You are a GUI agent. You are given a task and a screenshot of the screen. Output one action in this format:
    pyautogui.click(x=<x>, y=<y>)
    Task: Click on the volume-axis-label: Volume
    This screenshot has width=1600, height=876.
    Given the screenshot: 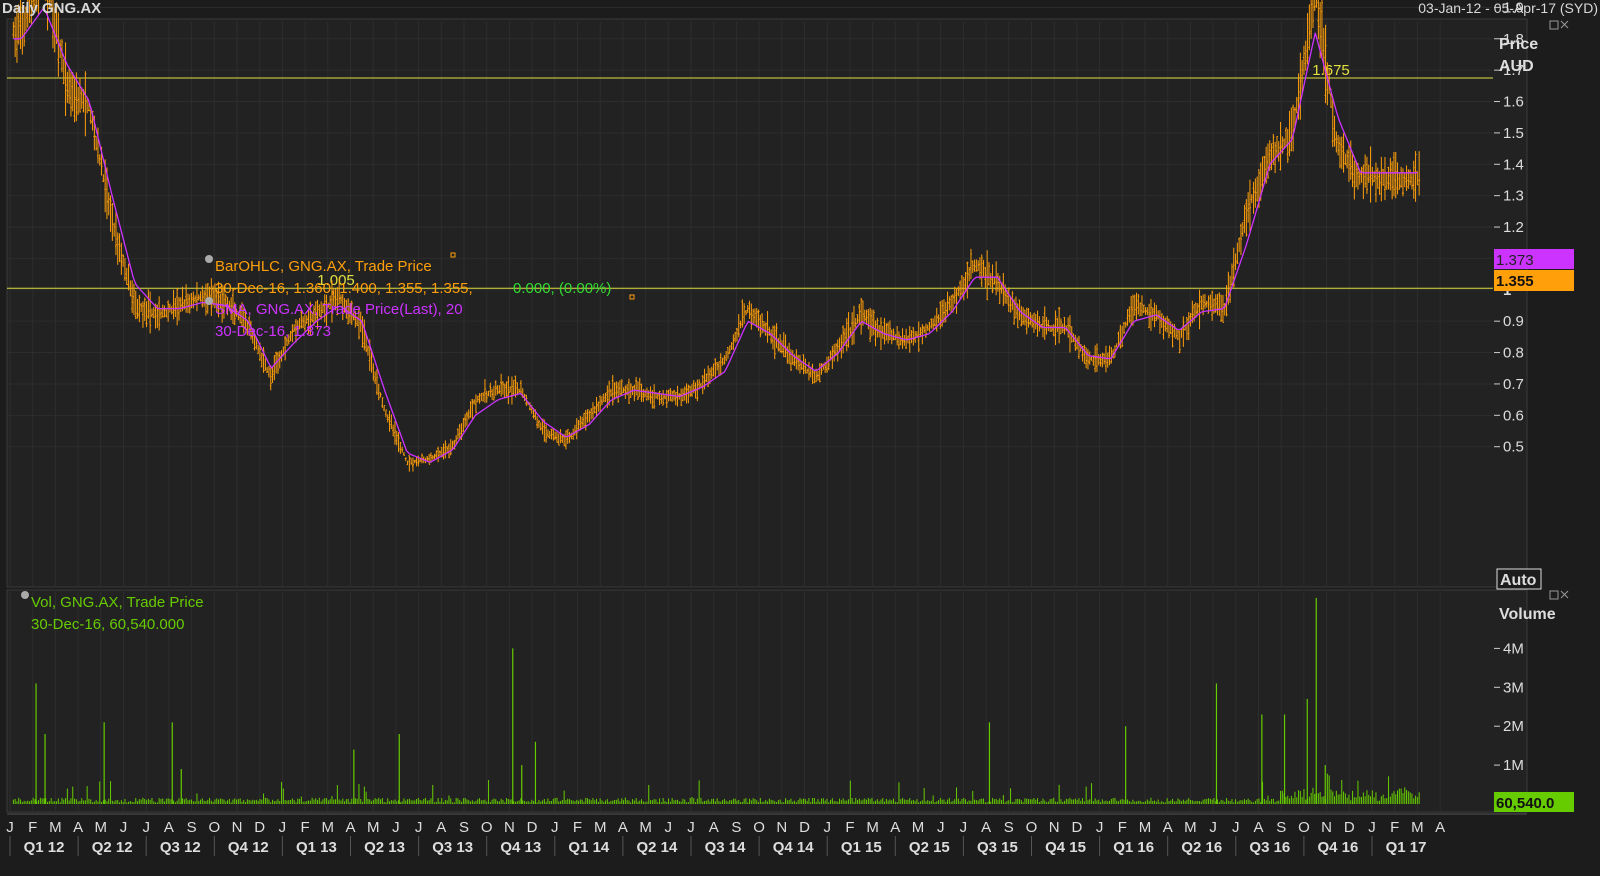 What is the action you would take?
    pyautogui.click(x=1527, y=614)
    